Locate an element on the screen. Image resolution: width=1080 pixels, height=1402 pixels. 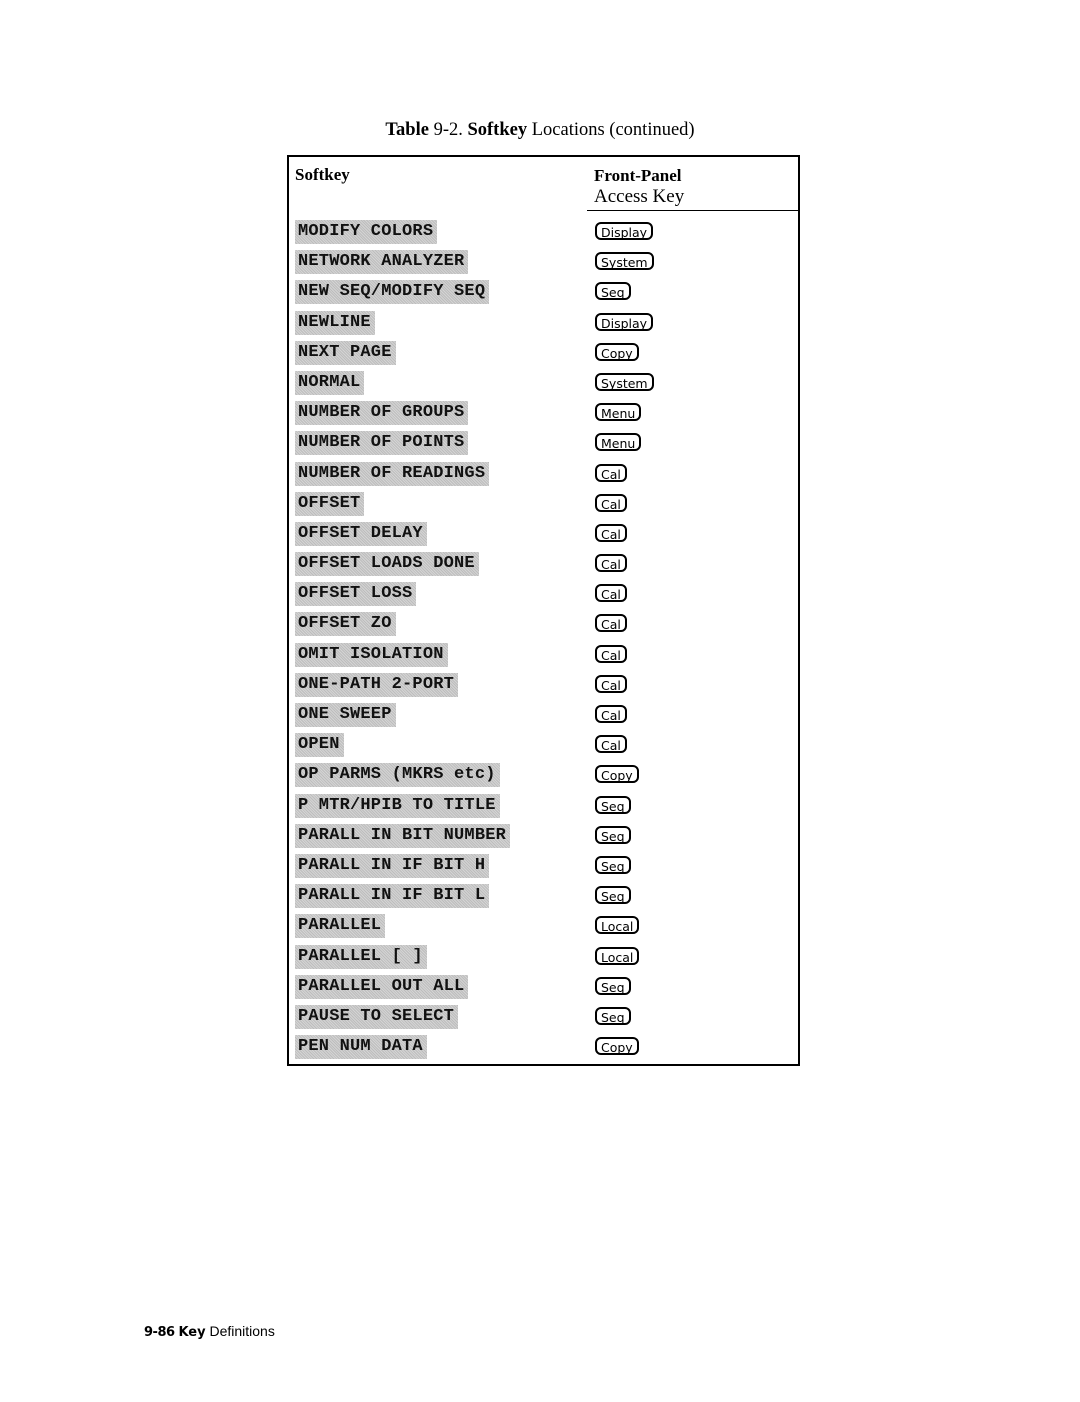
table-caption: Table 9-2. Softkey Locations (continued) is located at coordinates (540, 130).